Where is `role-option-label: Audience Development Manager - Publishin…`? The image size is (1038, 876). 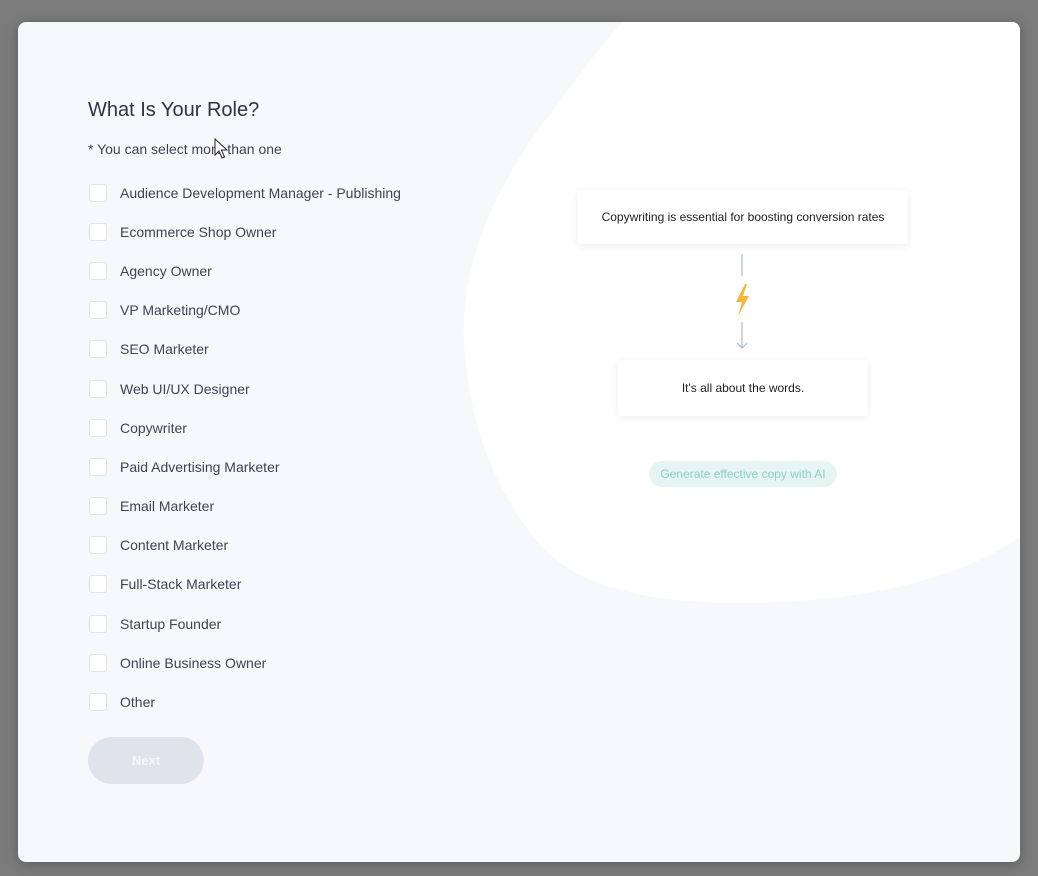
role-option-label: Audience Development Manager - Publishin… is located at coordinates (260, 192).